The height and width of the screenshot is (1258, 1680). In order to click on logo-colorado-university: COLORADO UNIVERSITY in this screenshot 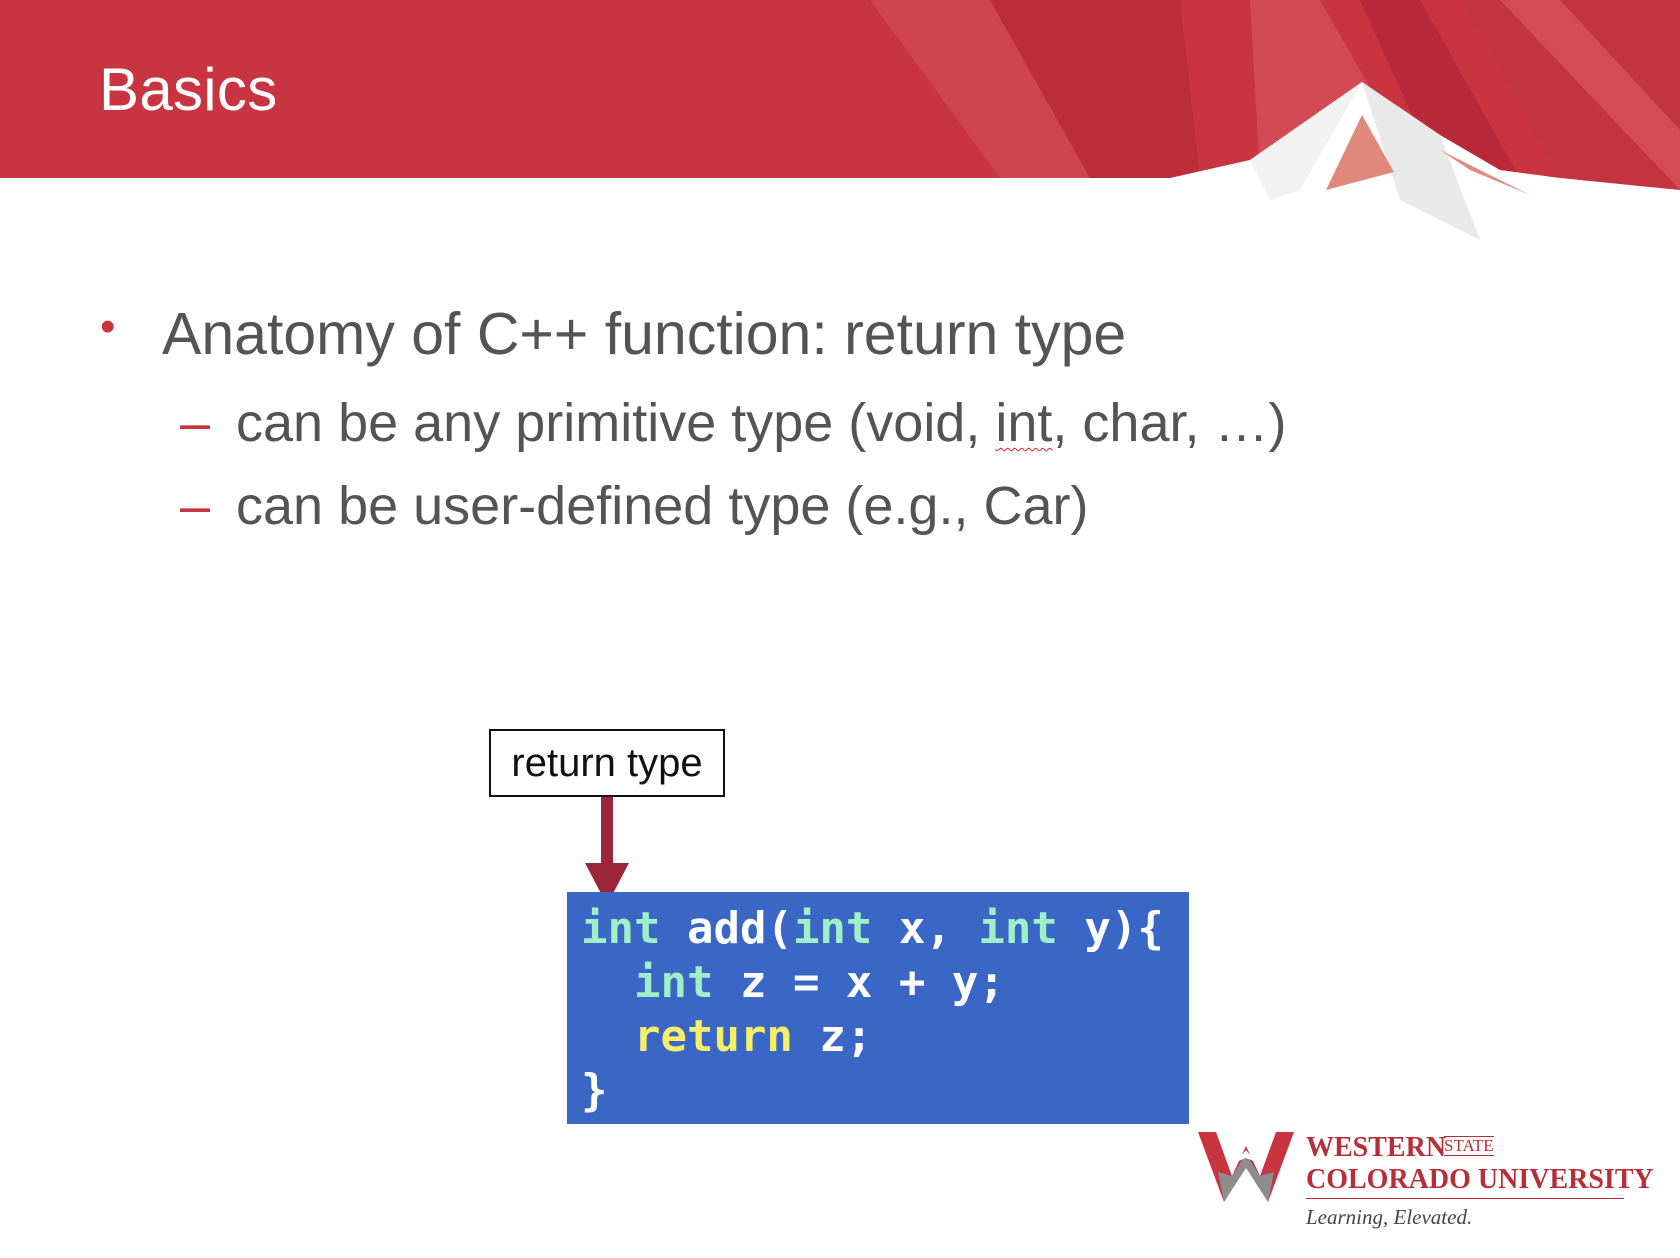, I will do `click(1480, 1179)`.